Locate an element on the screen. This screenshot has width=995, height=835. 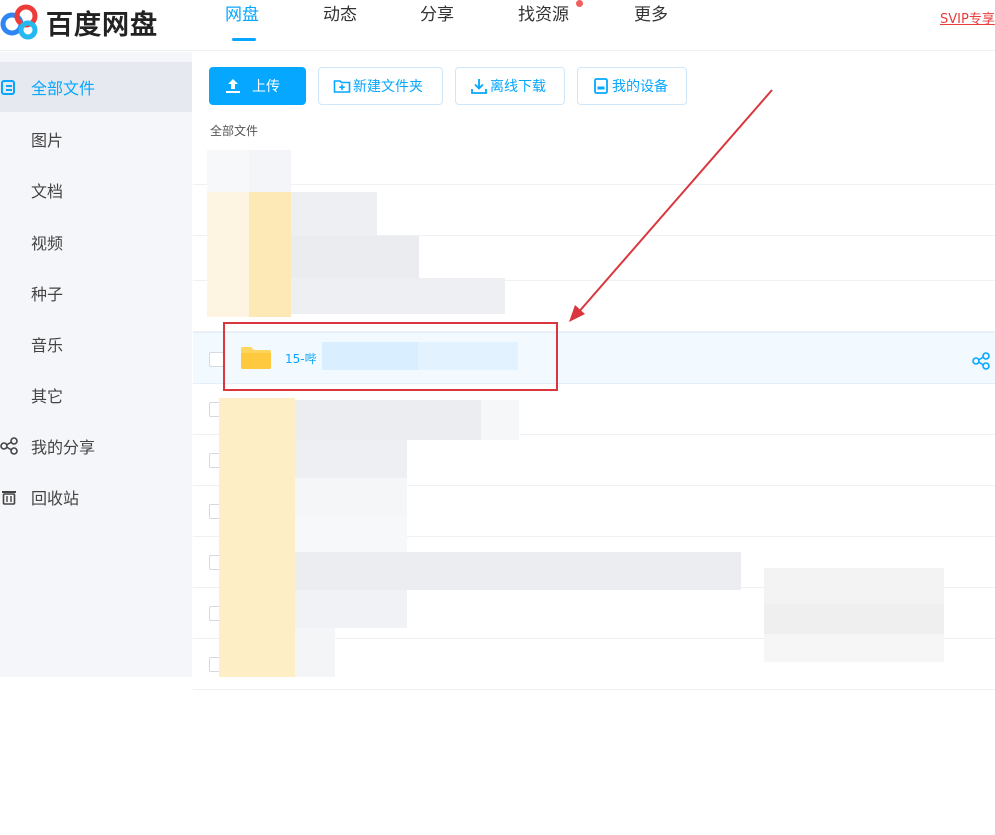
table-row is located at coordinates (594, 159).